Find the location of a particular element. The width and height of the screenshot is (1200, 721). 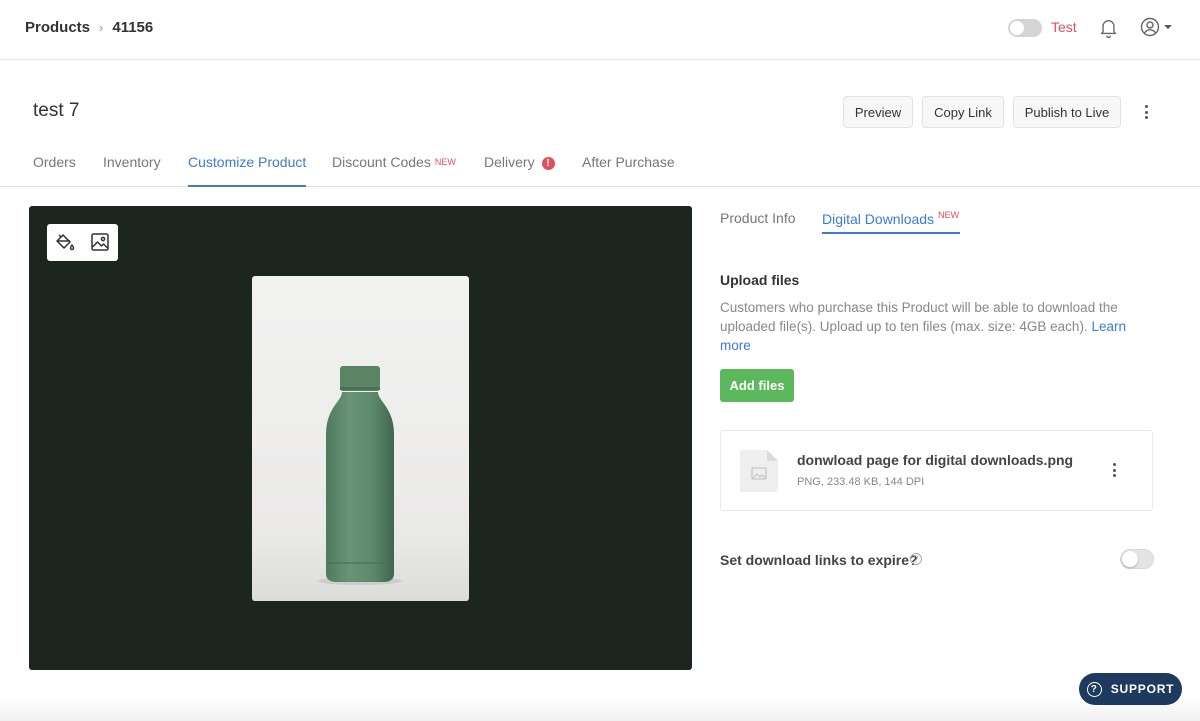

support-button: ? SUPPORT is located at coordinates (1130, 689).